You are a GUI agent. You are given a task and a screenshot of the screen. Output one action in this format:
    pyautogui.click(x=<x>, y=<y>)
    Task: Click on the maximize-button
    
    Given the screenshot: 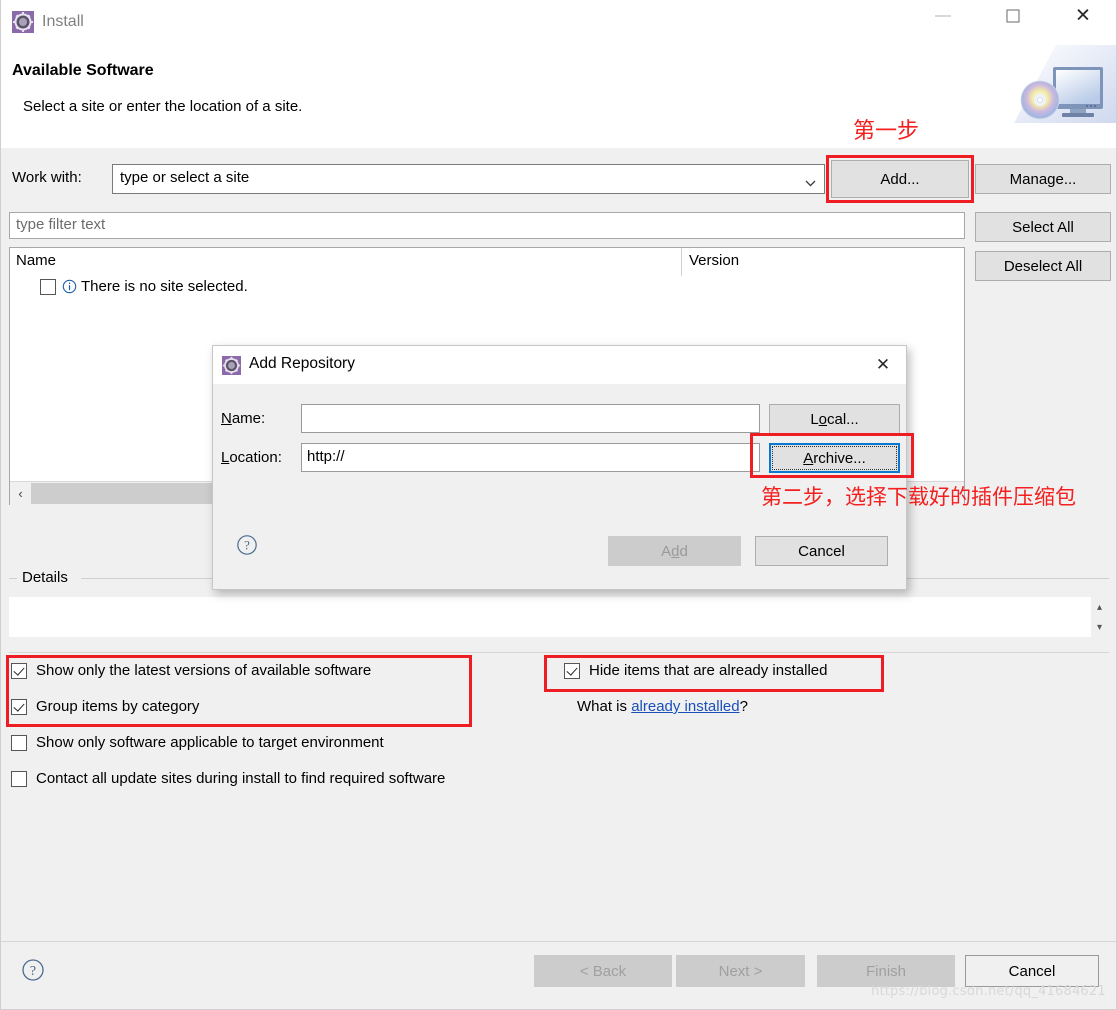 What is the action you would take?
    pyautogui.click(x=1013, y=16)
    